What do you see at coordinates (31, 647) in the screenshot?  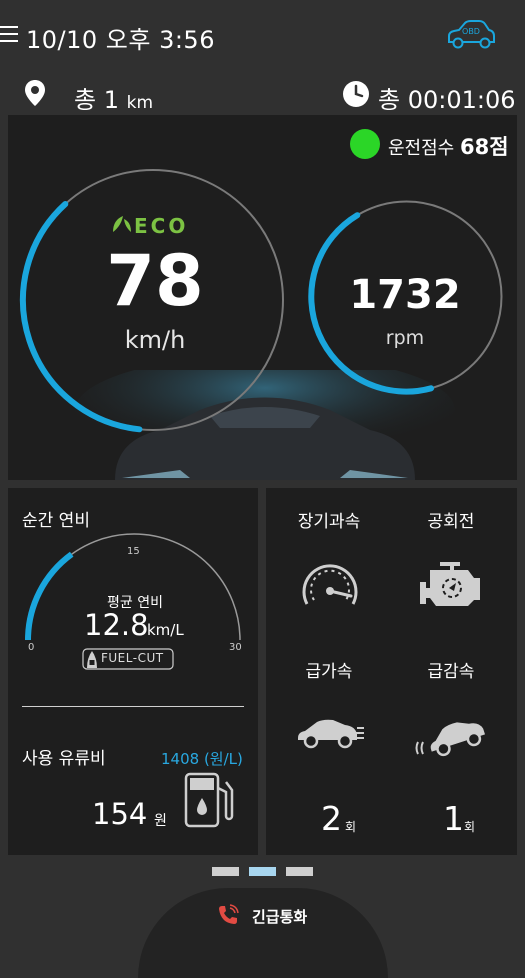 I see `scale-min-label: 0` at bounding box center [31, 647].